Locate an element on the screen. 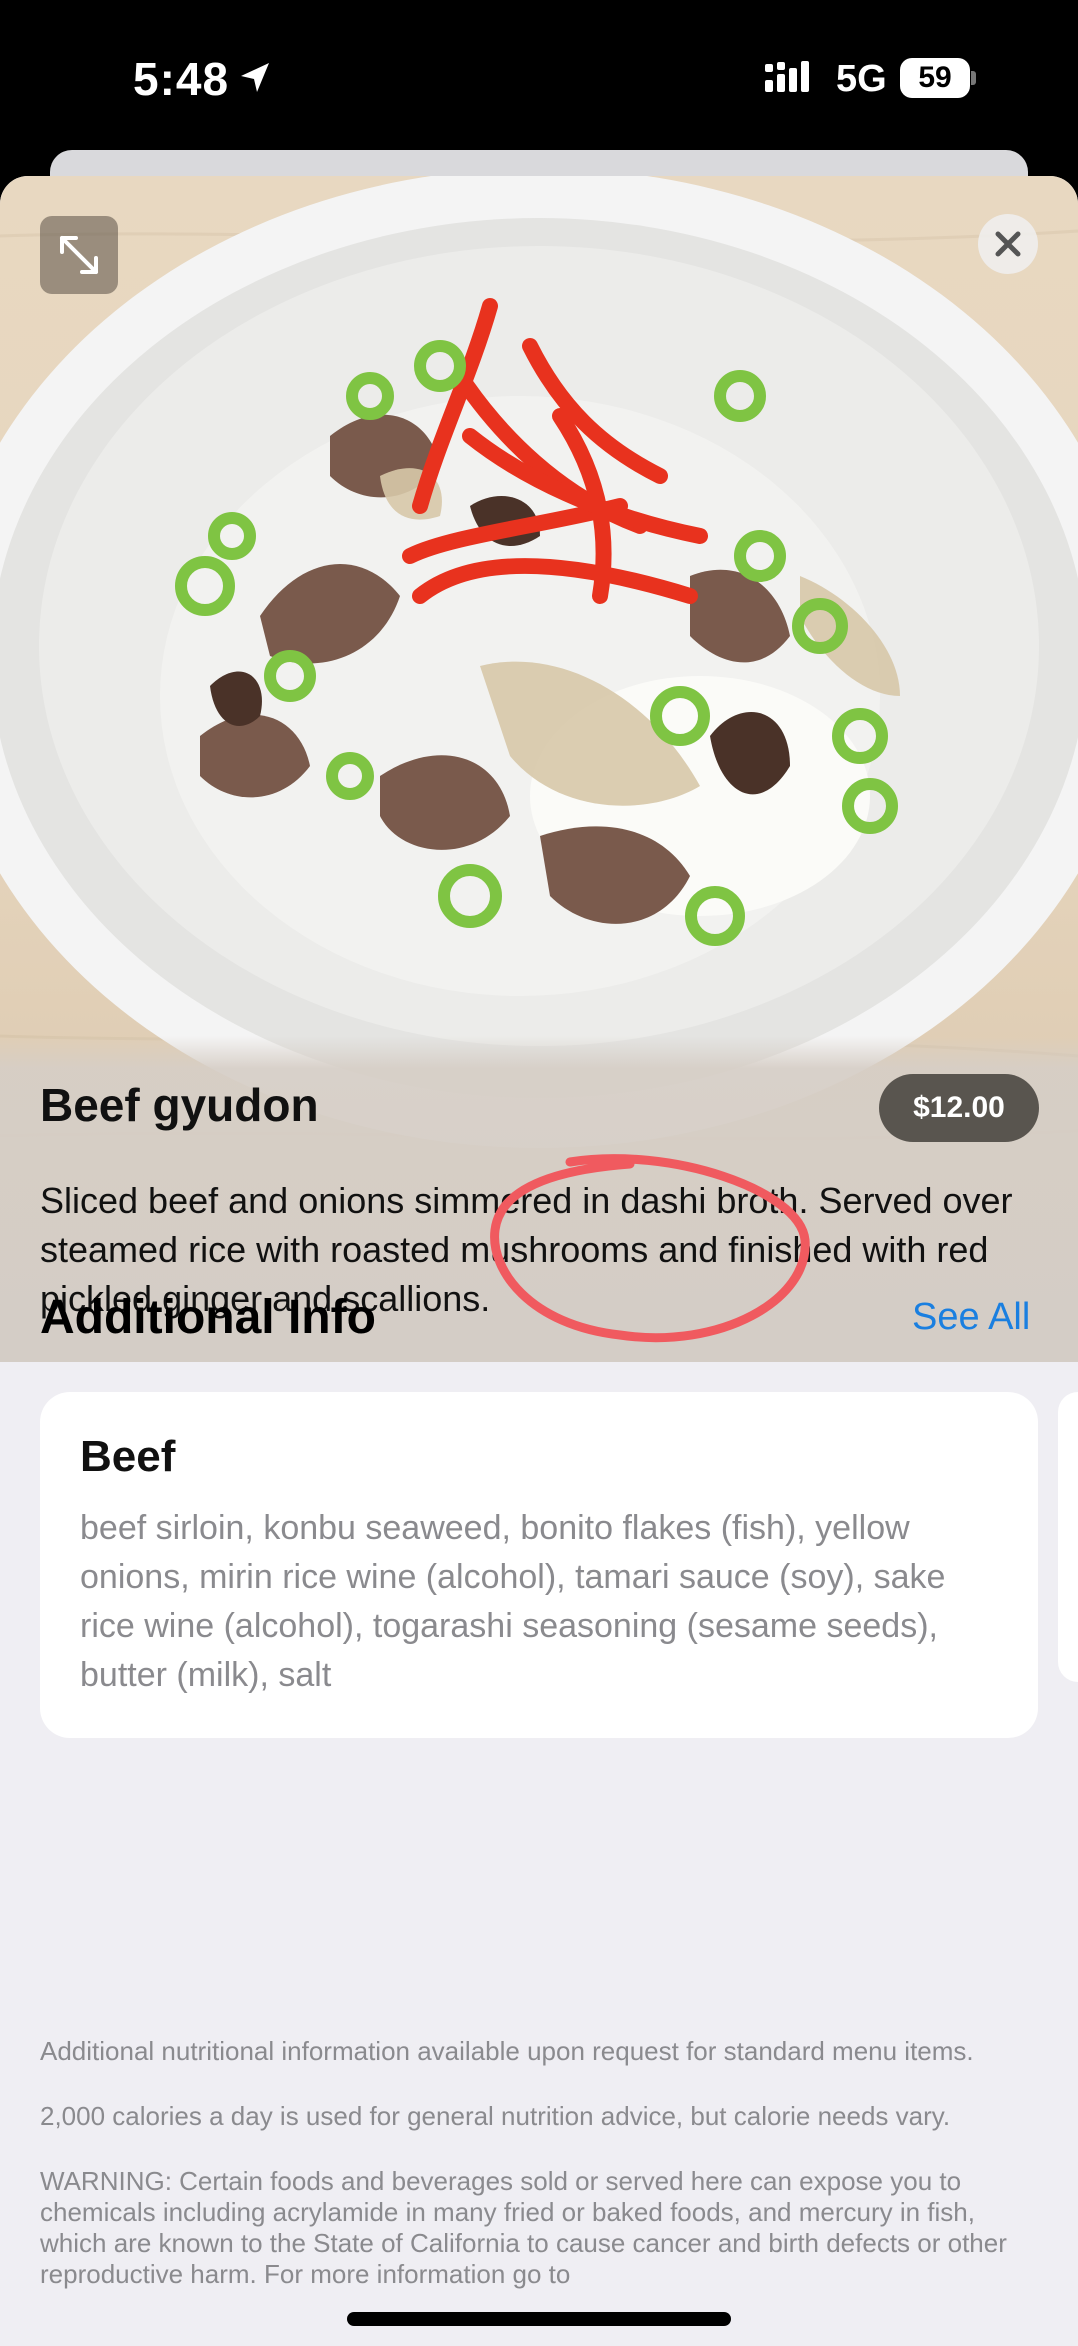 The width and height of the screenshot is (1078, 2346). location-arrow-icon is located at coordinates (255, 77).